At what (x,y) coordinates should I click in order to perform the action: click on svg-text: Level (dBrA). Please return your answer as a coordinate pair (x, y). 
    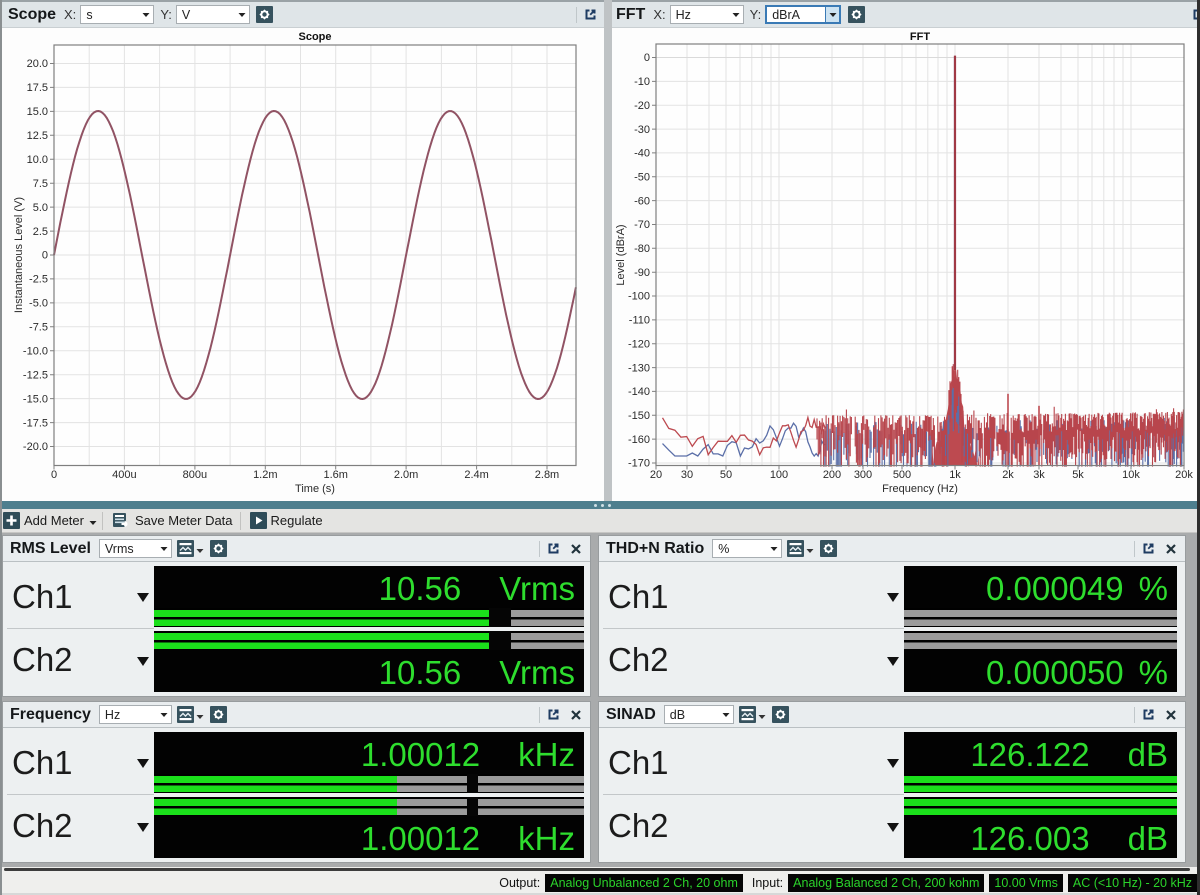
    Looking at the image, I should click on (621, 254).